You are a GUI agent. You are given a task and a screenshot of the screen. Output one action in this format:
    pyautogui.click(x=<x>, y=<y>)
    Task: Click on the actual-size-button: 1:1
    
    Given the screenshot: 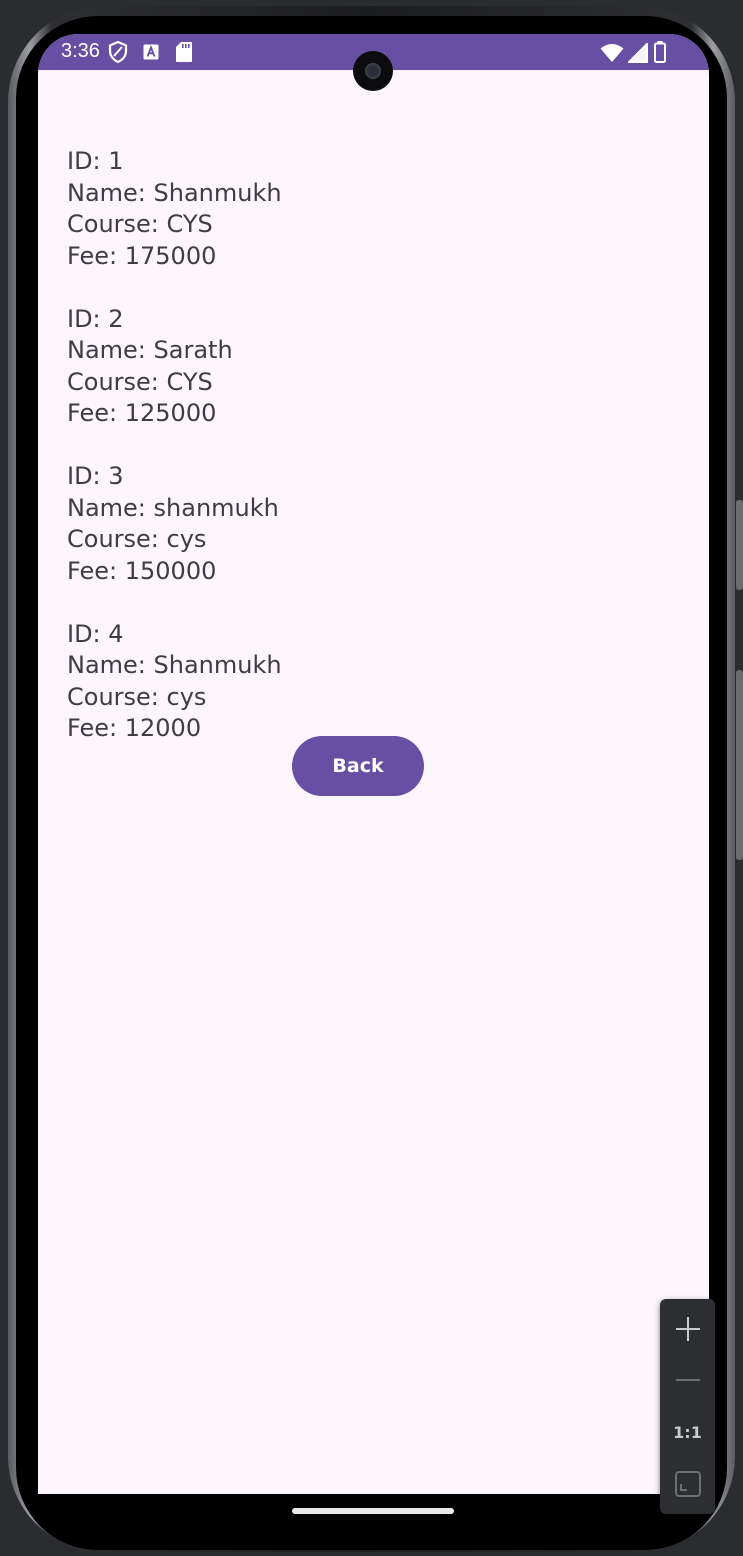 What is the action you would take?
    pyautogui.click(x=687, y=1432)
    